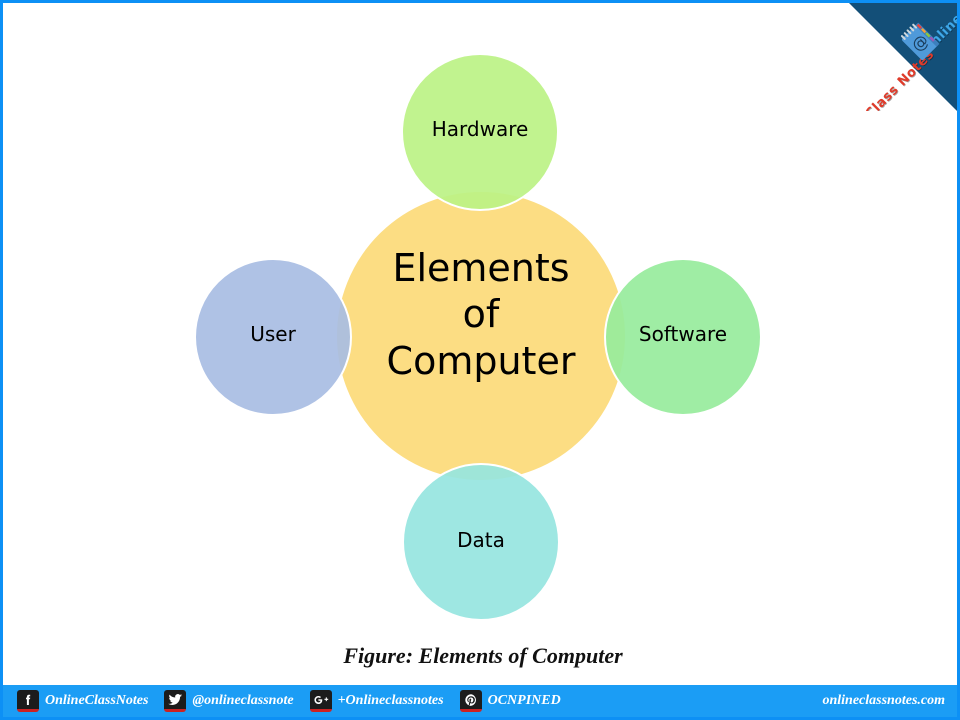 The image size is (960, 720). I want to click on site-logo-ribbon: Online Class Notes @, so click(903, 57).